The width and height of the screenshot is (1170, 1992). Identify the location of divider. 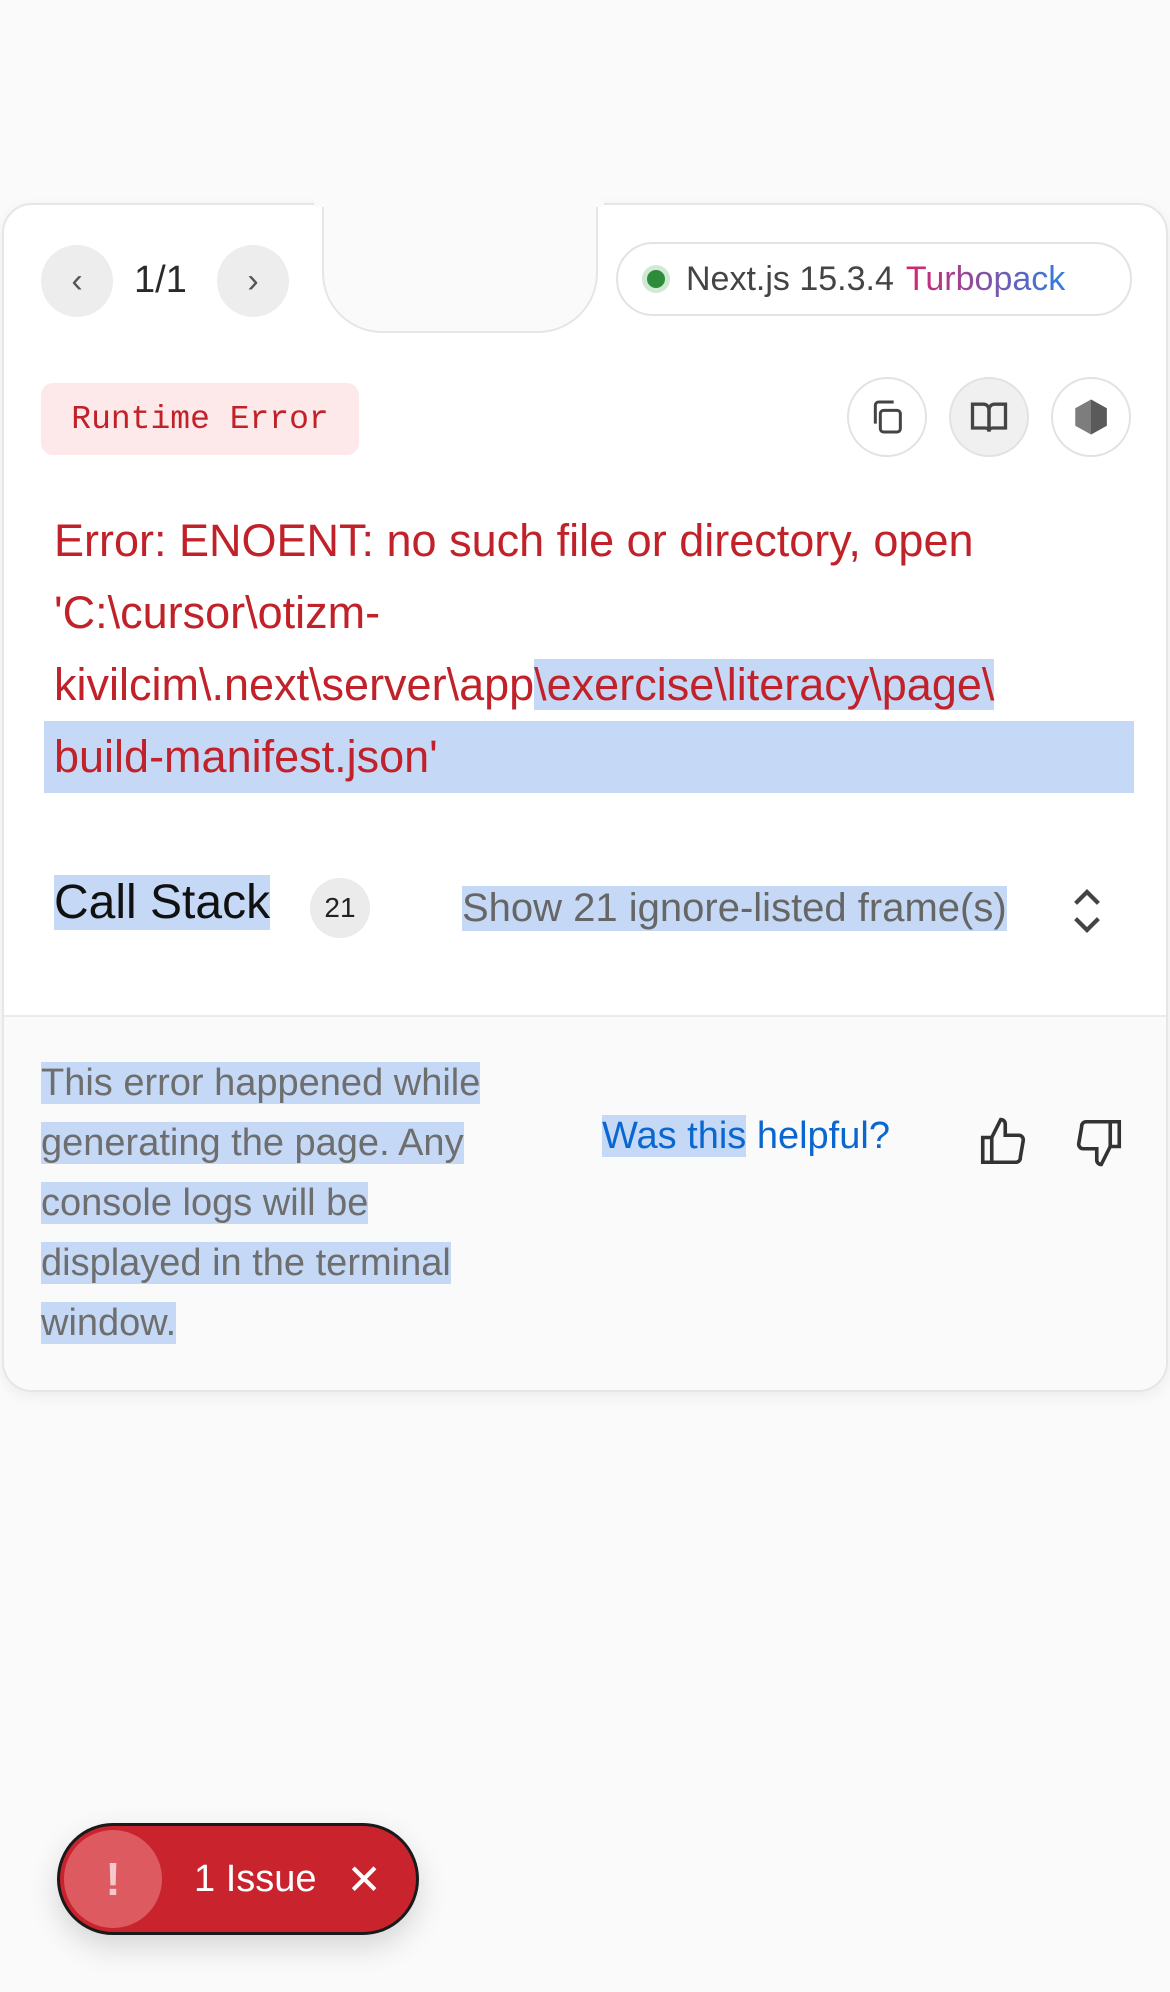
(585, 1016).